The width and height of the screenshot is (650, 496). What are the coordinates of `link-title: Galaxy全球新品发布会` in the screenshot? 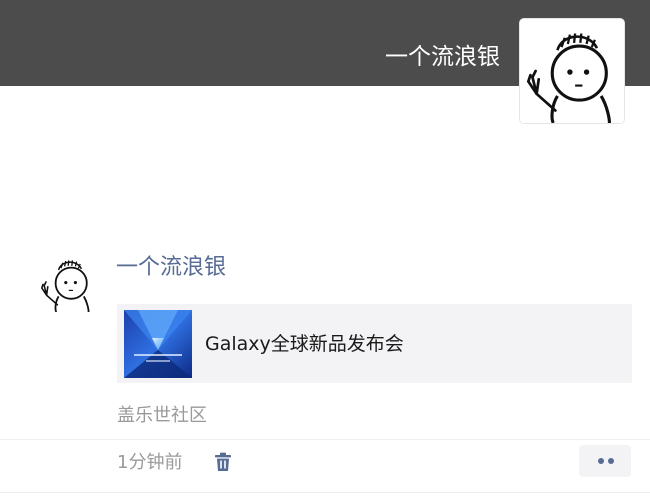 It's located at (304, 344).